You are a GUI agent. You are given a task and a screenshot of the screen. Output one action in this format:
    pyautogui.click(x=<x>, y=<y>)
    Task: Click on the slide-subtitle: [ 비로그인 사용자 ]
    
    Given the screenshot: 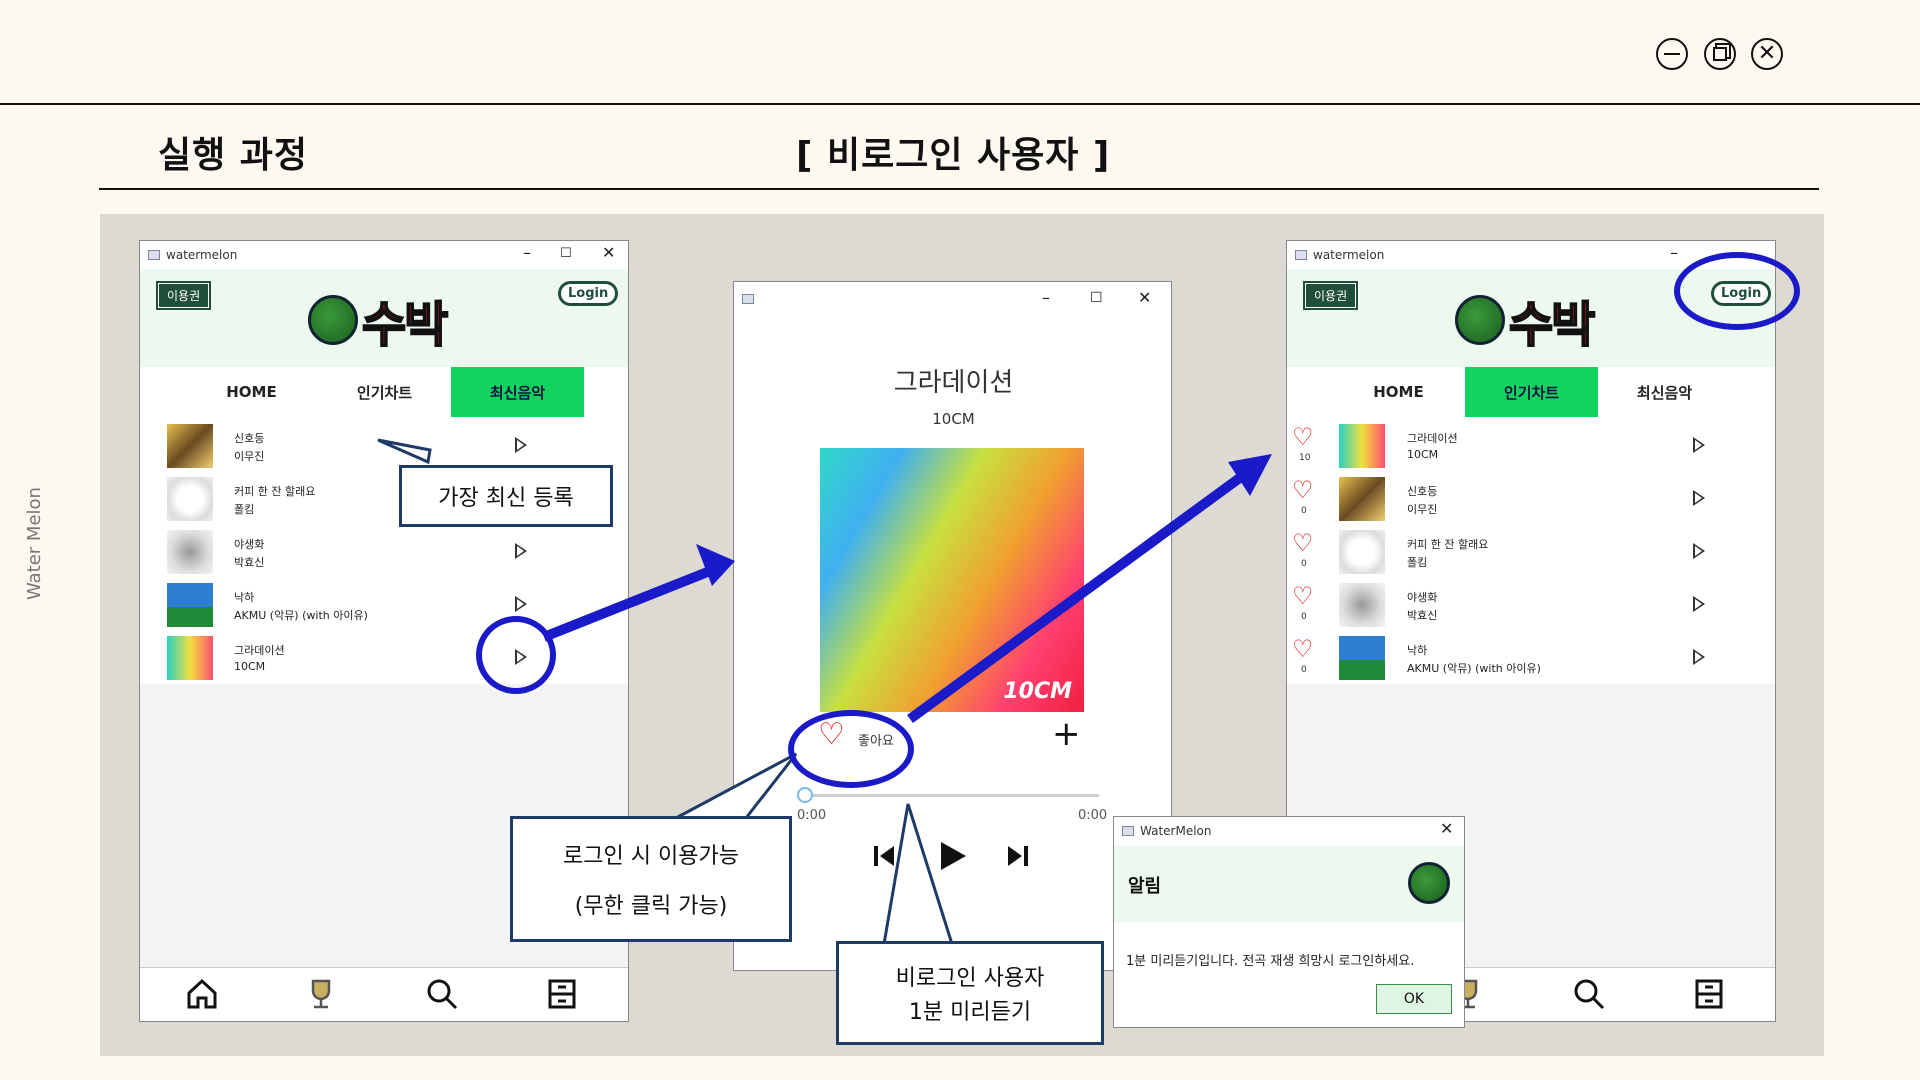 What is the action you would take?
    pyautogui.click(x=953, y=155)
    